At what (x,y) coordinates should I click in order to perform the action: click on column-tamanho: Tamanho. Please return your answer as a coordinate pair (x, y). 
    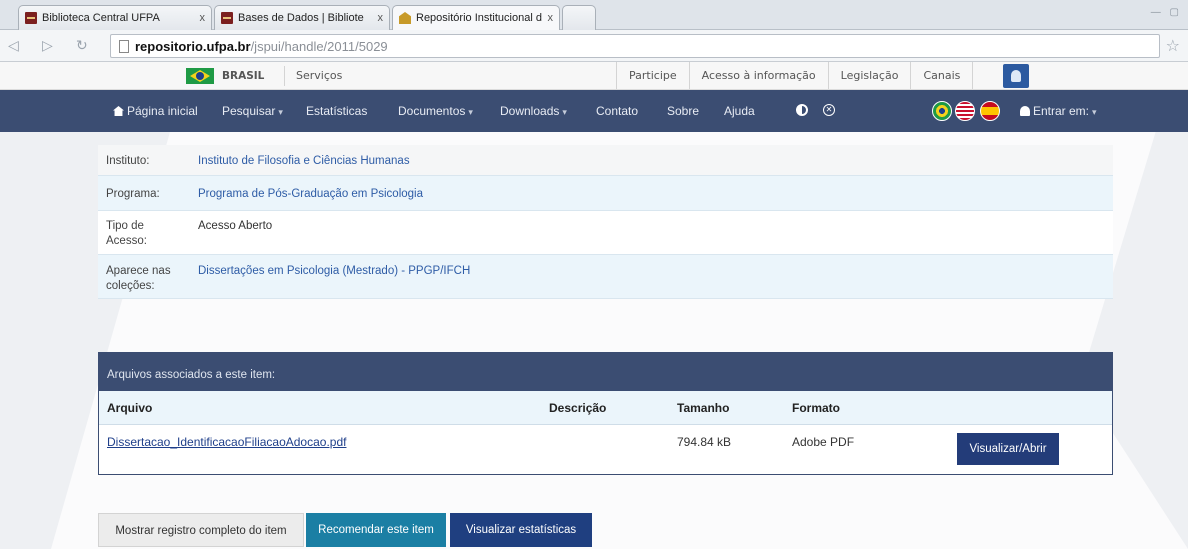
    Looking at the image, I should click on (703, 408).